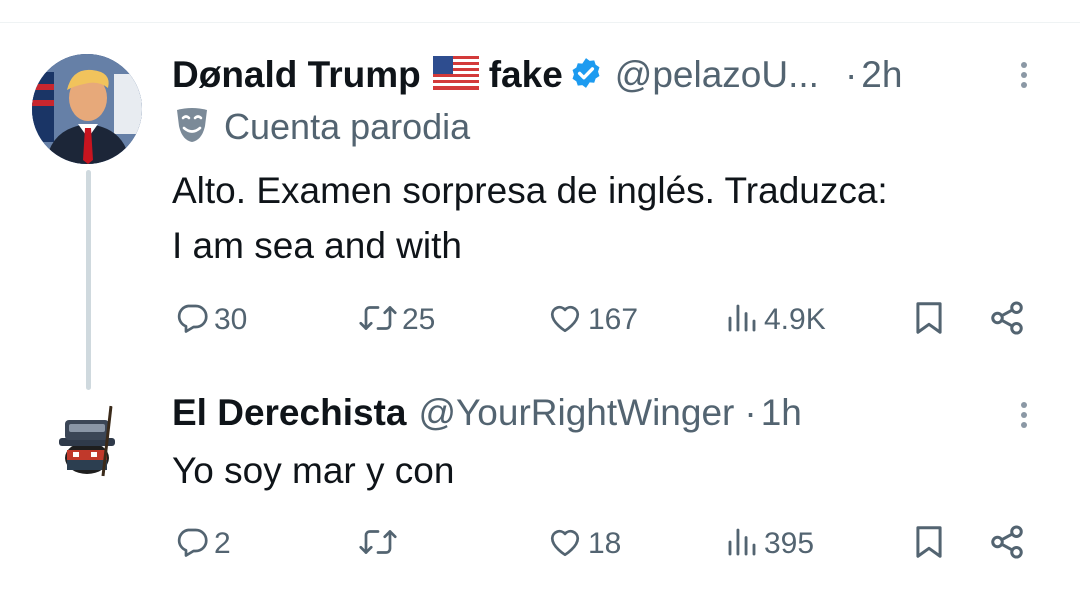 Image resolution: width=1080 pixels, height=591 pixels. What do you see at coordinates (231, 319) in the screenshot?
I see `reply-count: 30` at bounding box center [231, 319].